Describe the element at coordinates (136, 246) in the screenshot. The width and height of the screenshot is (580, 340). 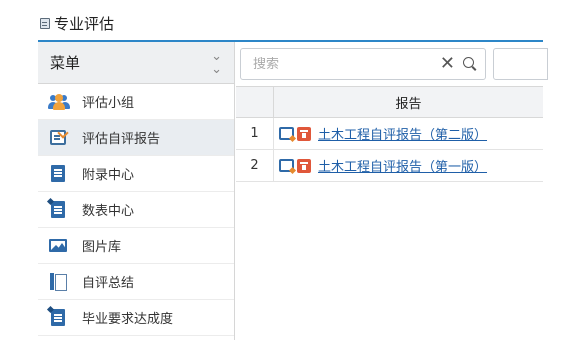
I see `sidebar-item-image-library: 图片库` at that location.